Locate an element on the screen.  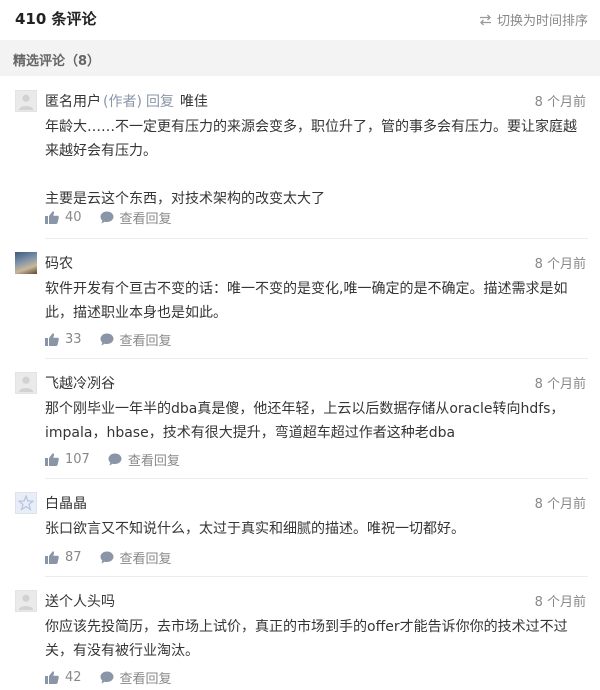
comment-author: 飞越冷冽谷 is located at coordinates (80, 384).